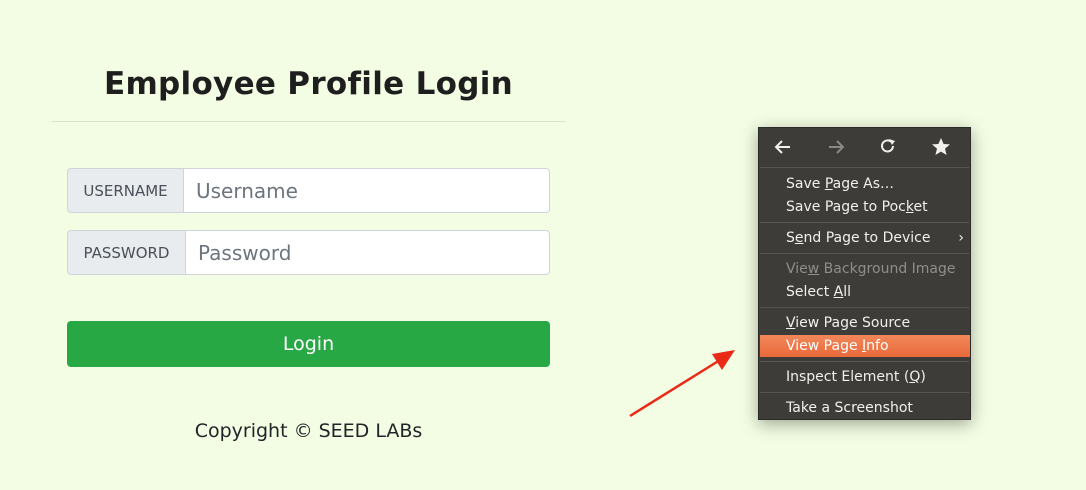 This screenshot has height=490, width=1086. Describe the element at coordinates (797, 269) in the screenshot. I see `menu-label: Vie` at that location.